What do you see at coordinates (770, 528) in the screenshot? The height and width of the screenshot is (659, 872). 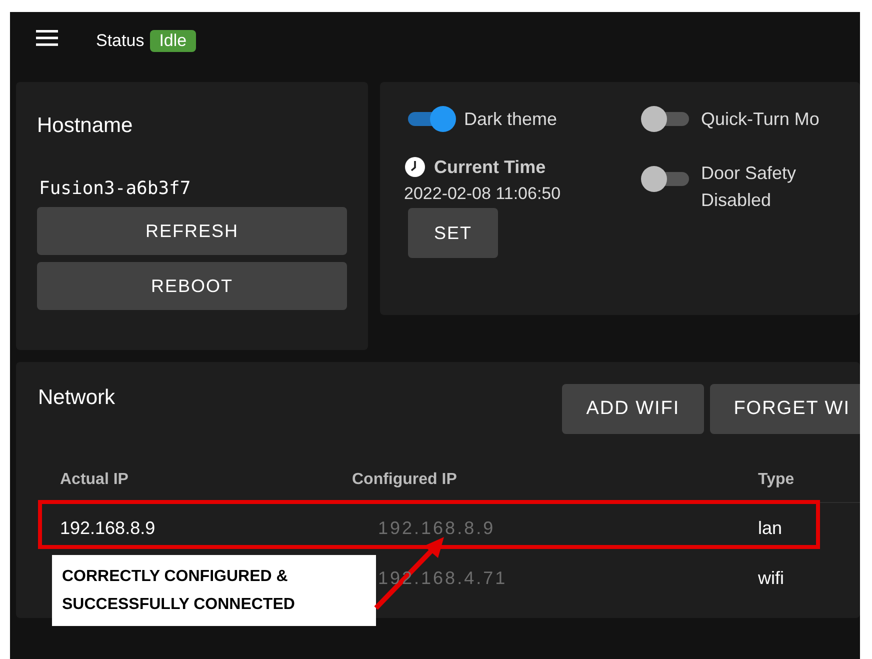 I see `table-cell: lan` at bounding box center [770, 528].